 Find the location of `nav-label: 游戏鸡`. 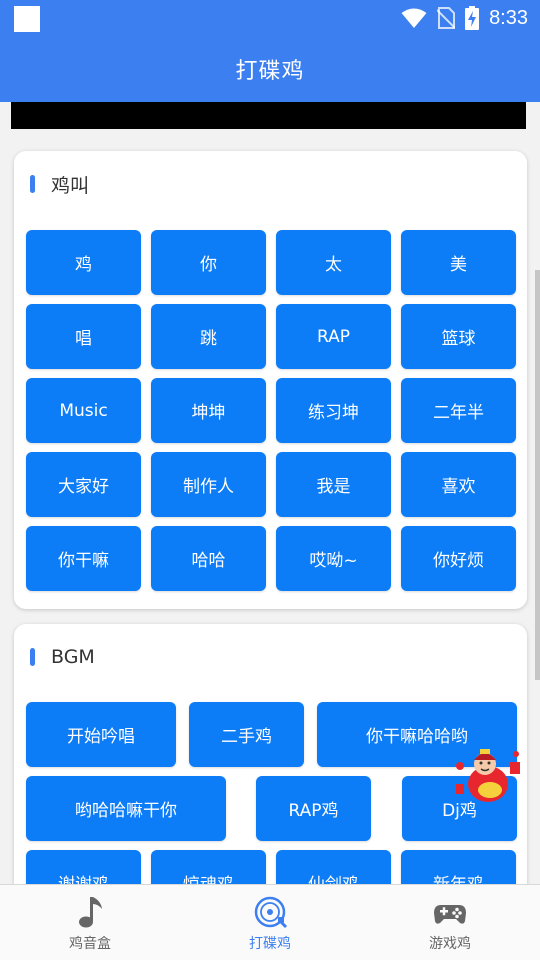

nav-label: 游戏鸡 is located at coordinates (450, 944).